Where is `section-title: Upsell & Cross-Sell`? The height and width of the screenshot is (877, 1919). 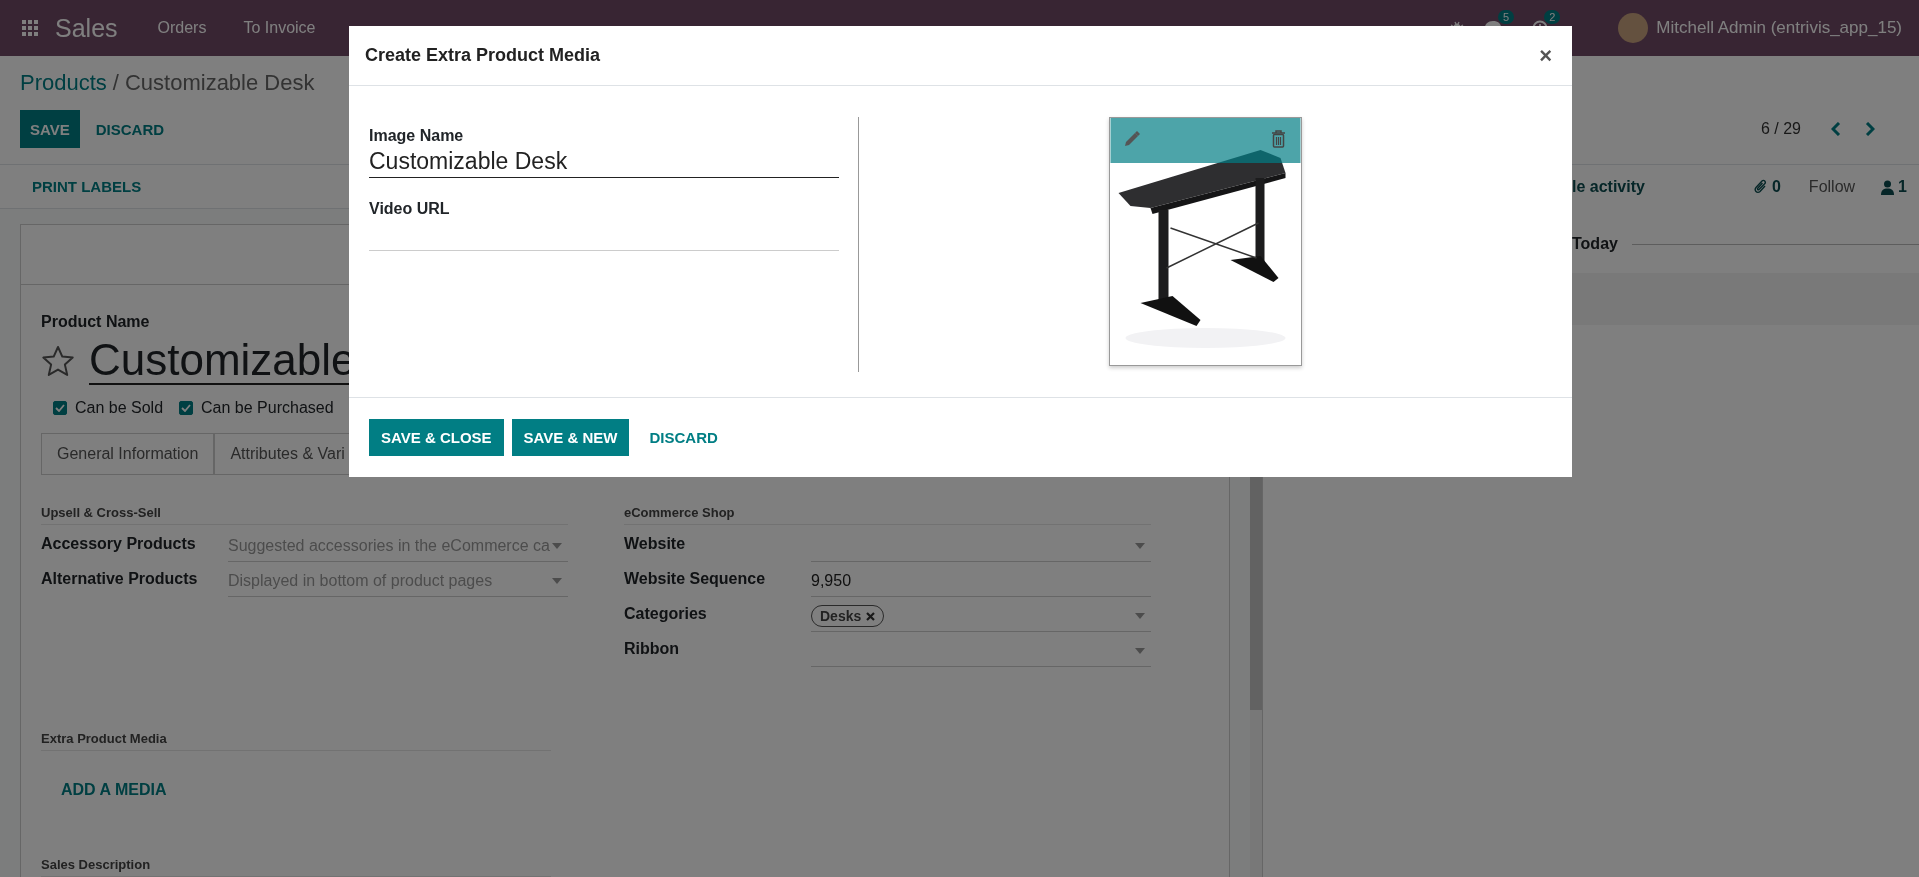 section-title: Upsell & Cross-Sell is located at coordinates (304, 515).